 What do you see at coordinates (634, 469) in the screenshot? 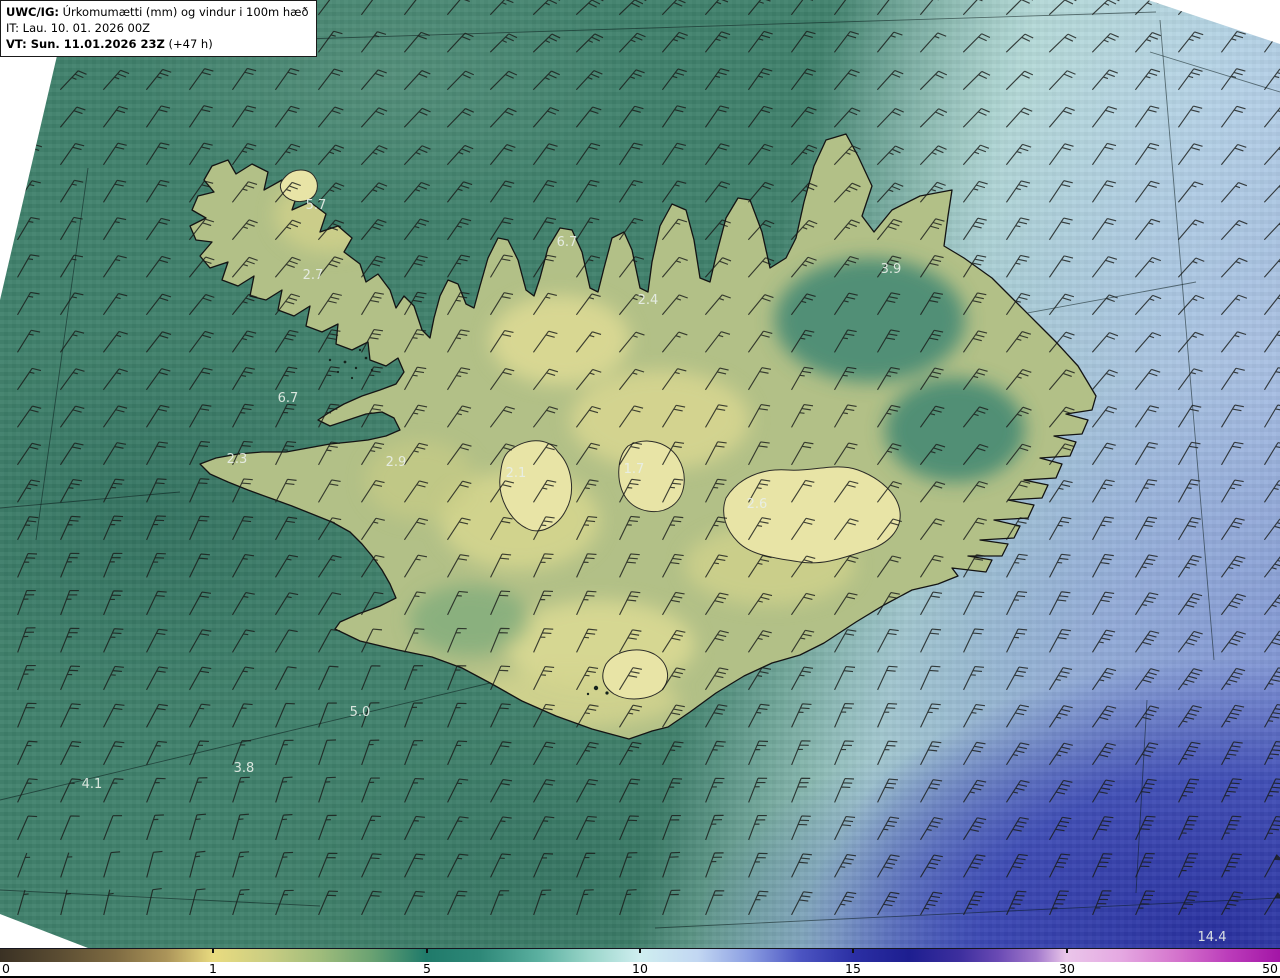
I see `precip-value-label: 1.7` at bounding box center [634, 469].